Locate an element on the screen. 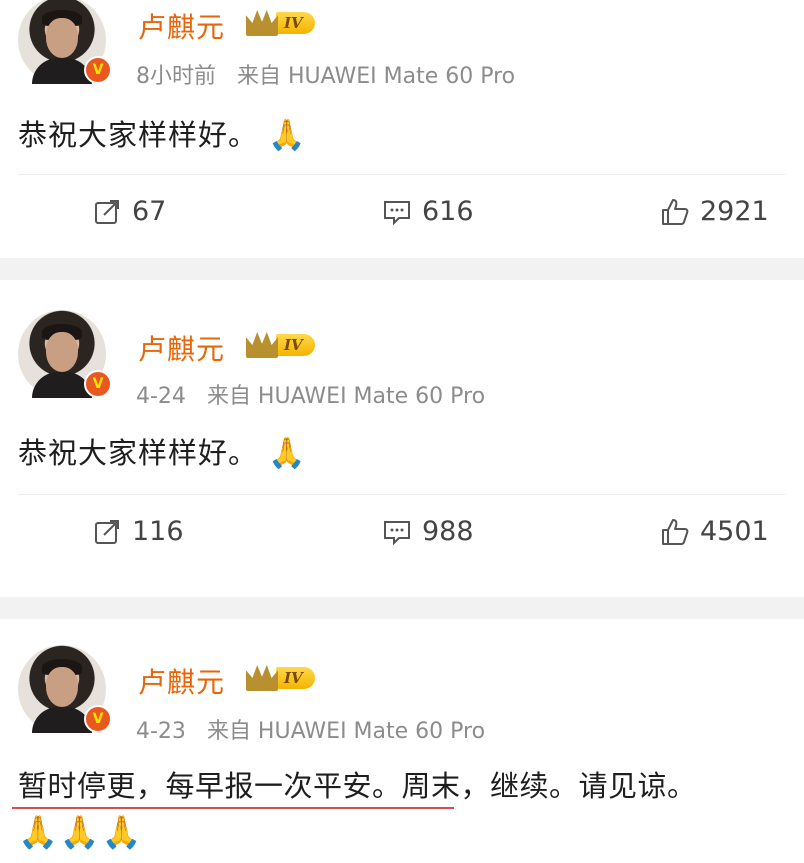 Image resolution: width=804 pixels, height=863 pixels. post-time: 4-23 is located at coordinates (161, 731).